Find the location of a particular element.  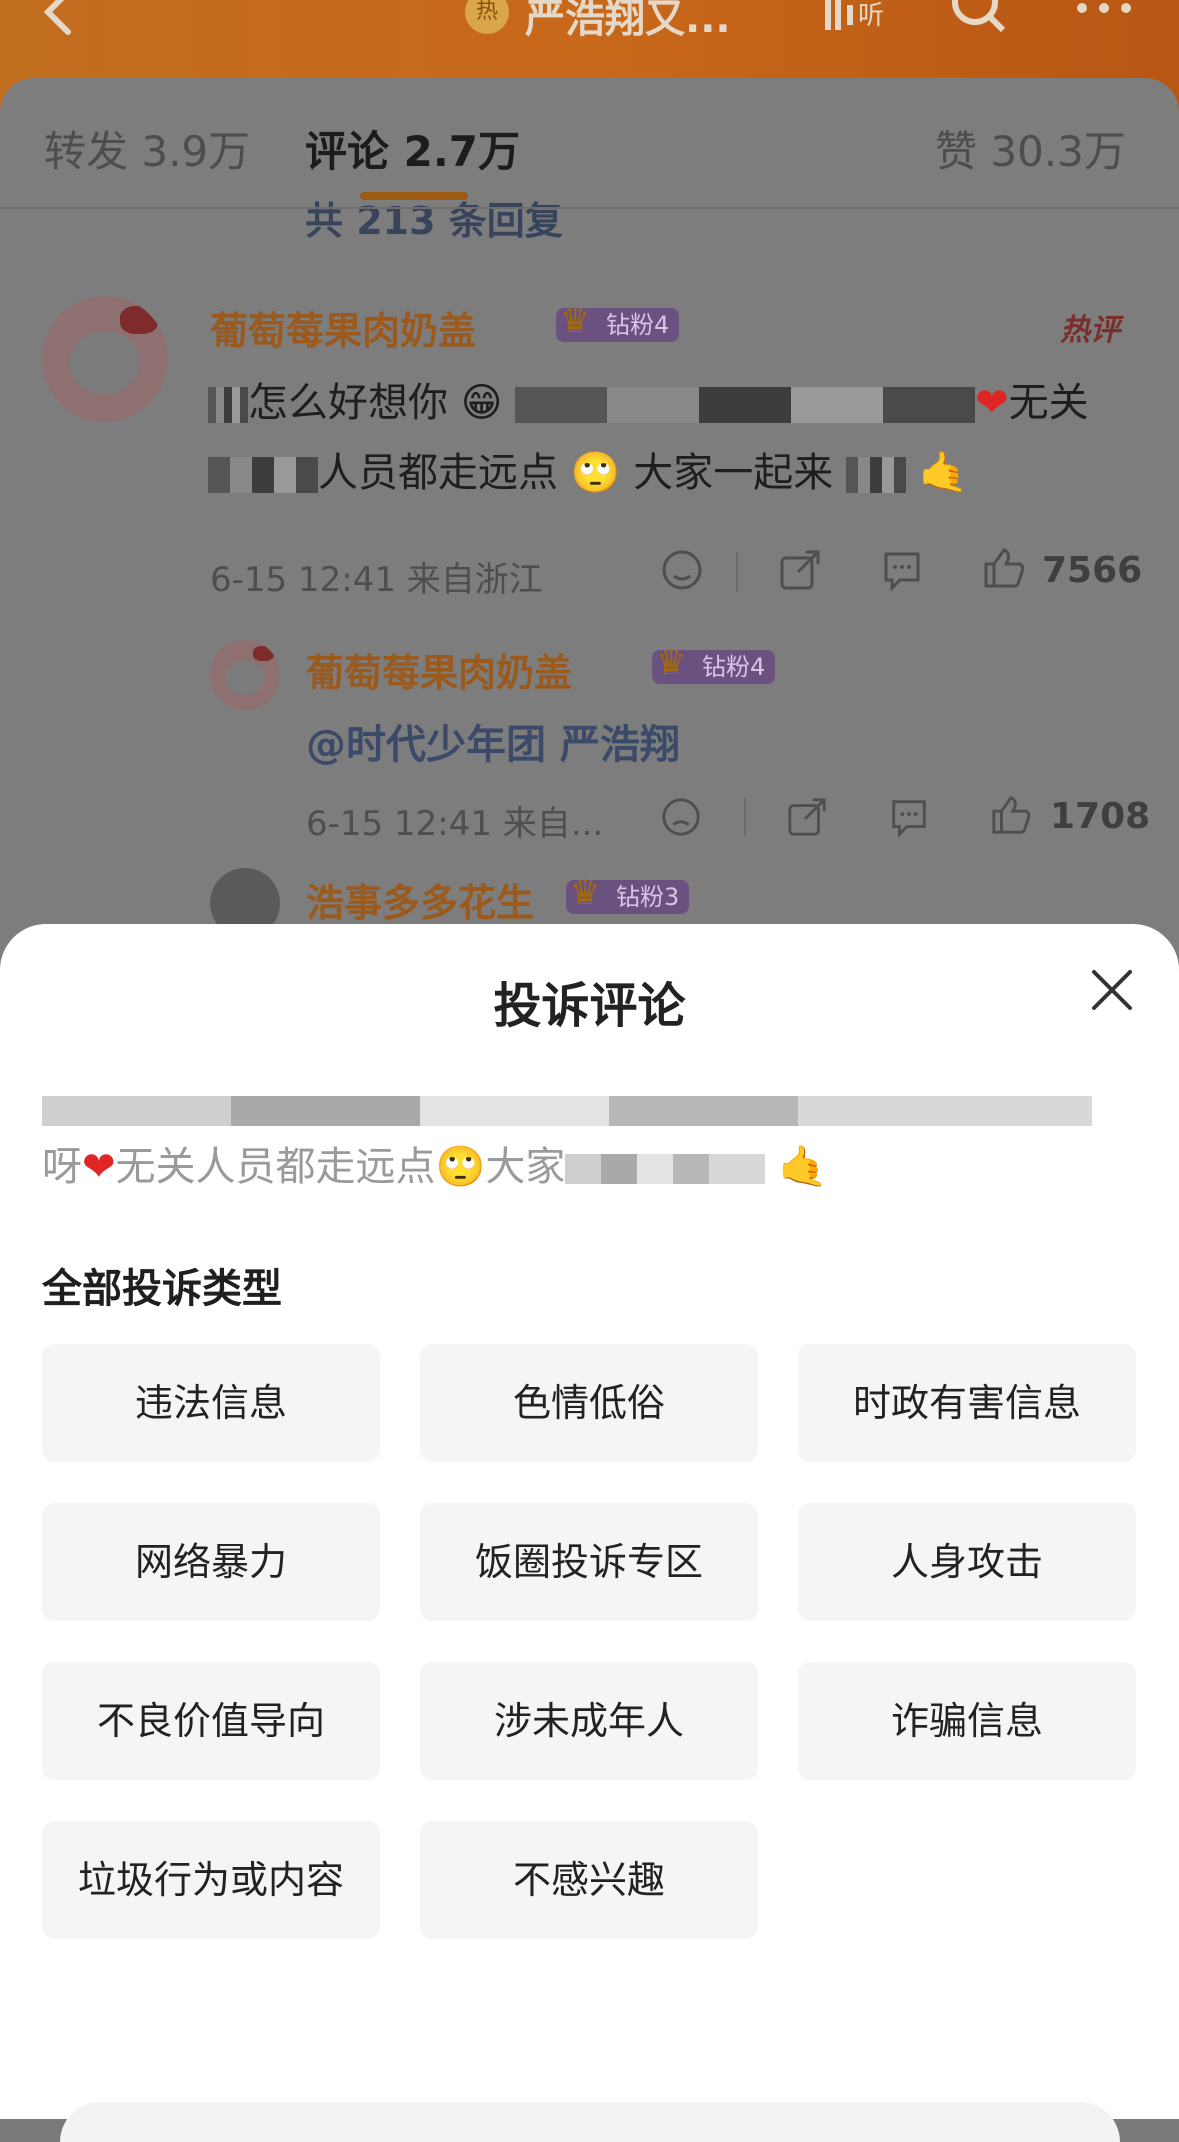

report-category-spam: 垃圾行为或内容 is located at coordinates (211, 1880).